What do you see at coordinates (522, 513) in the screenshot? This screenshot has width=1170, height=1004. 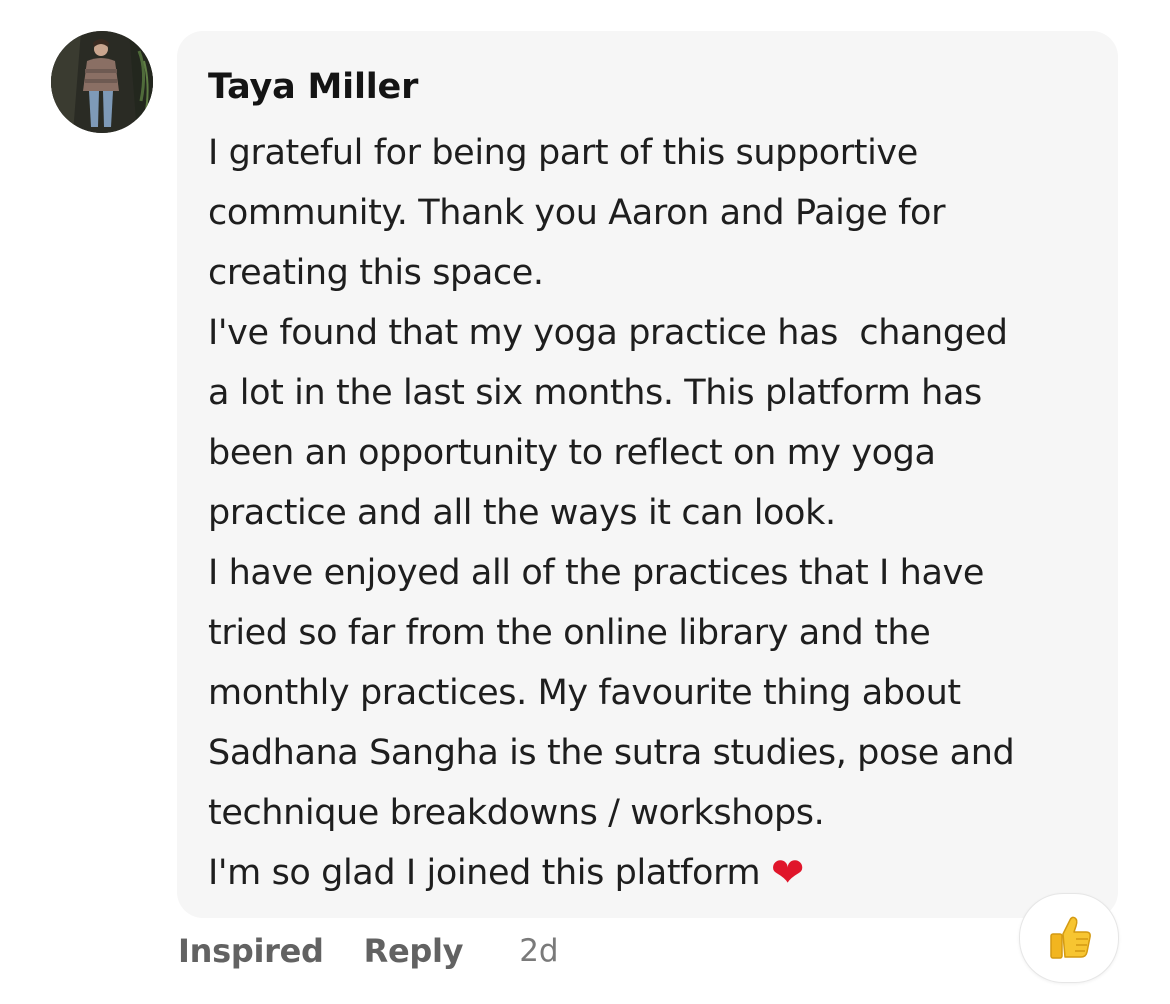 I see `comment-line: practice and all the ways it can look.` at bounding box center [522, 513].